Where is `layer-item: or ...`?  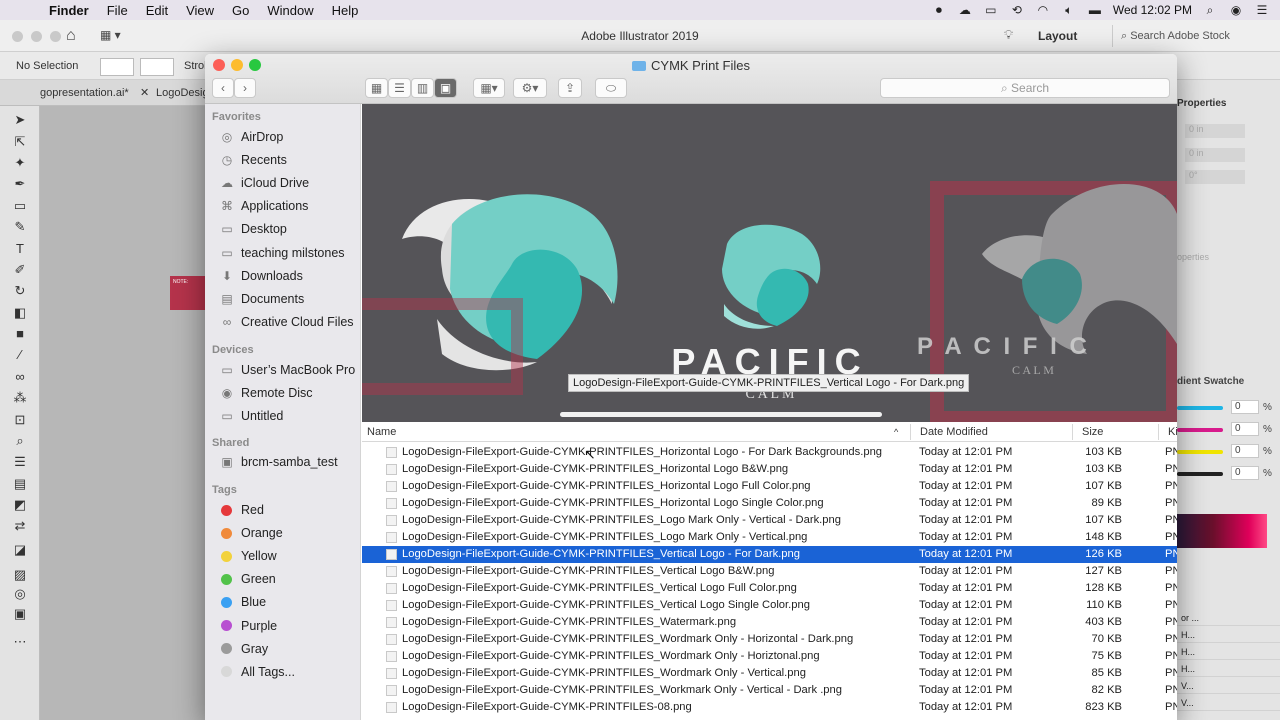 layer-item: or ... is located at coordinates (1228, 618).